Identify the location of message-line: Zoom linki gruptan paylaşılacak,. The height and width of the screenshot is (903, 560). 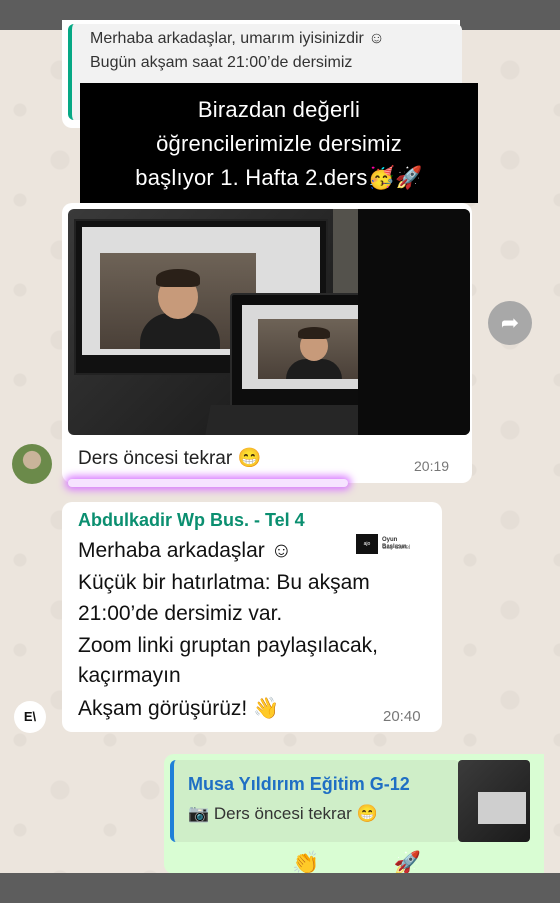
(228, 645).